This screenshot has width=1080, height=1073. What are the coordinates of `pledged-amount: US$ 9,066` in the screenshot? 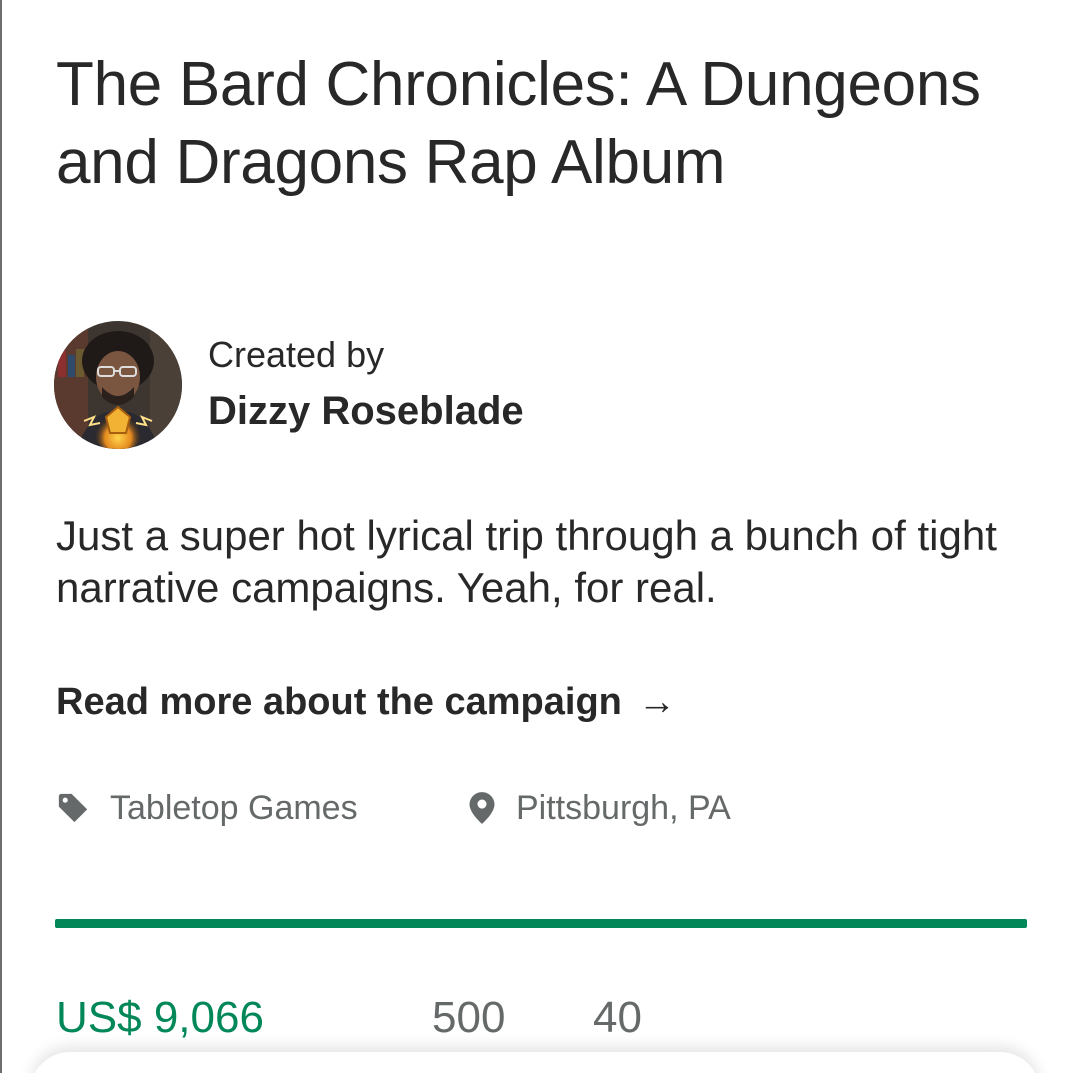 It's located at (160, 1017).